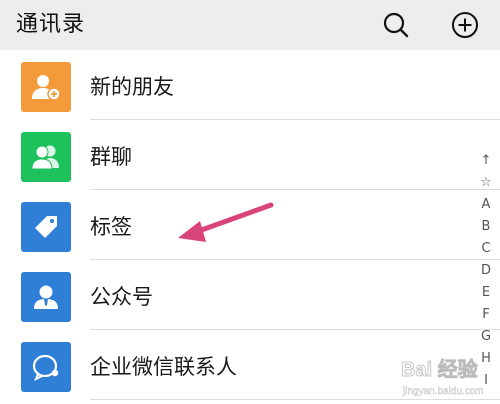 This screenshot has height=404, width=500. I want to click on group-chat-icon, so click(45, 157).